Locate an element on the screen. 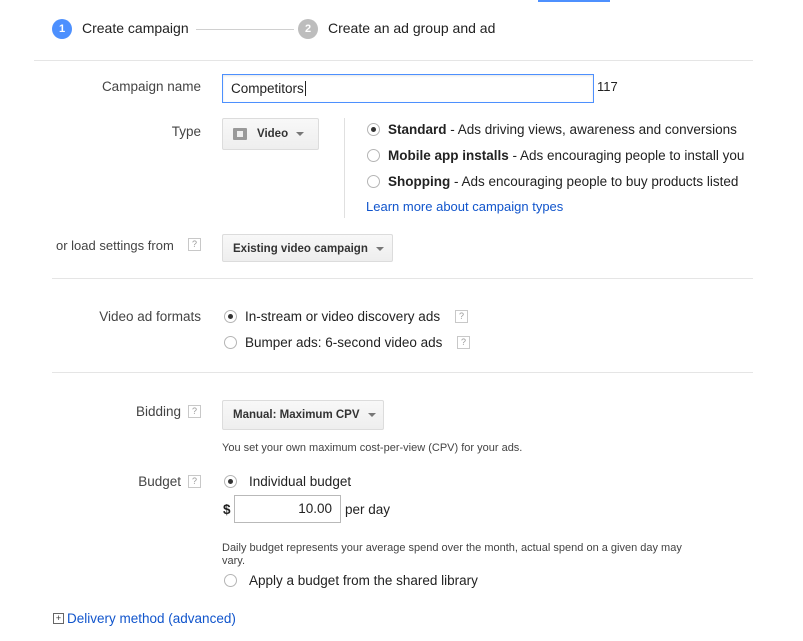 The image size is (803, 641). budget-amount-input: 10.00 is located at coordinates (287, 509).